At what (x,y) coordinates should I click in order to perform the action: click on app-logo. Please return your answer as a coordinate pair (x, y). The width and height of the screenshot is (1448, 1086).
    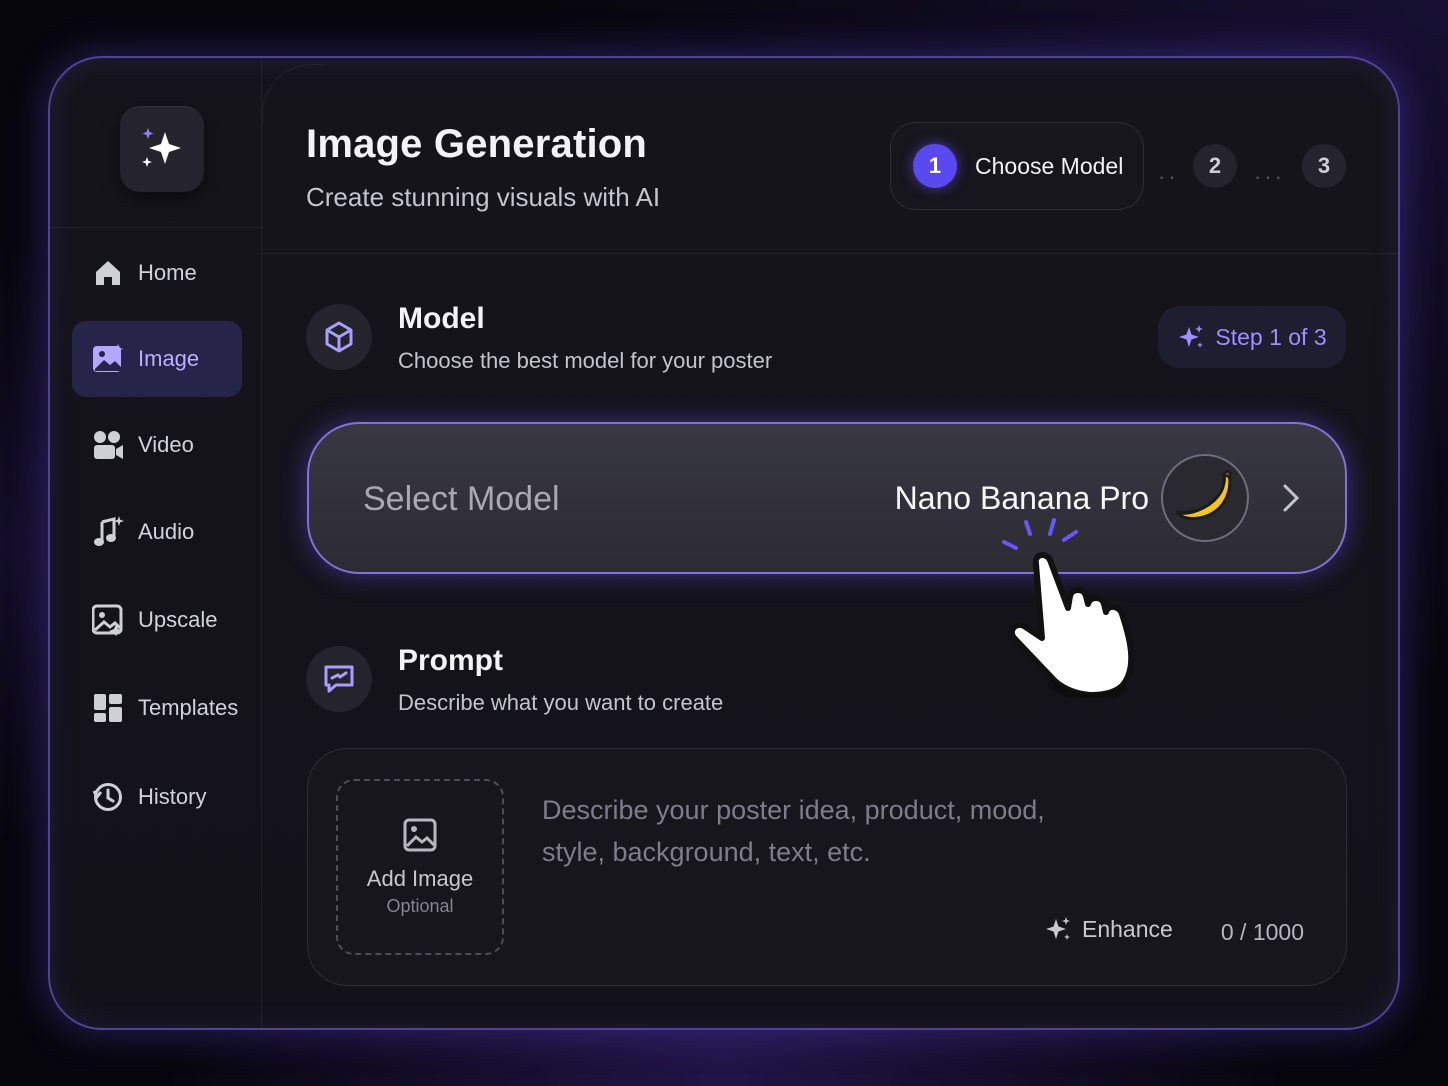
    Looking at the image, I should click on (162, 149).